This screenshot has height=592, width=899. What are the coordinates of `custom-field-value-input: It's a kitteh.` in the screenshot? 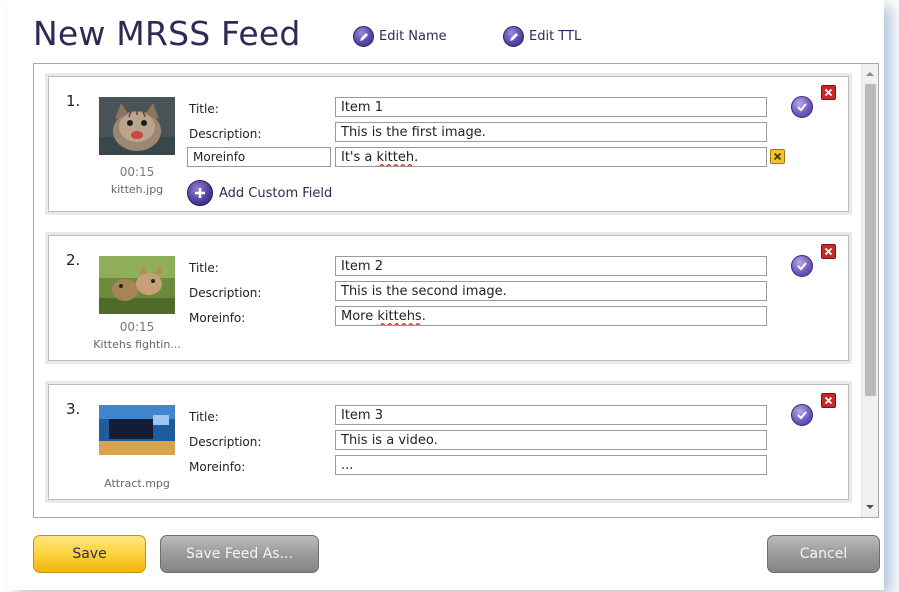 It's located at (551, 157).